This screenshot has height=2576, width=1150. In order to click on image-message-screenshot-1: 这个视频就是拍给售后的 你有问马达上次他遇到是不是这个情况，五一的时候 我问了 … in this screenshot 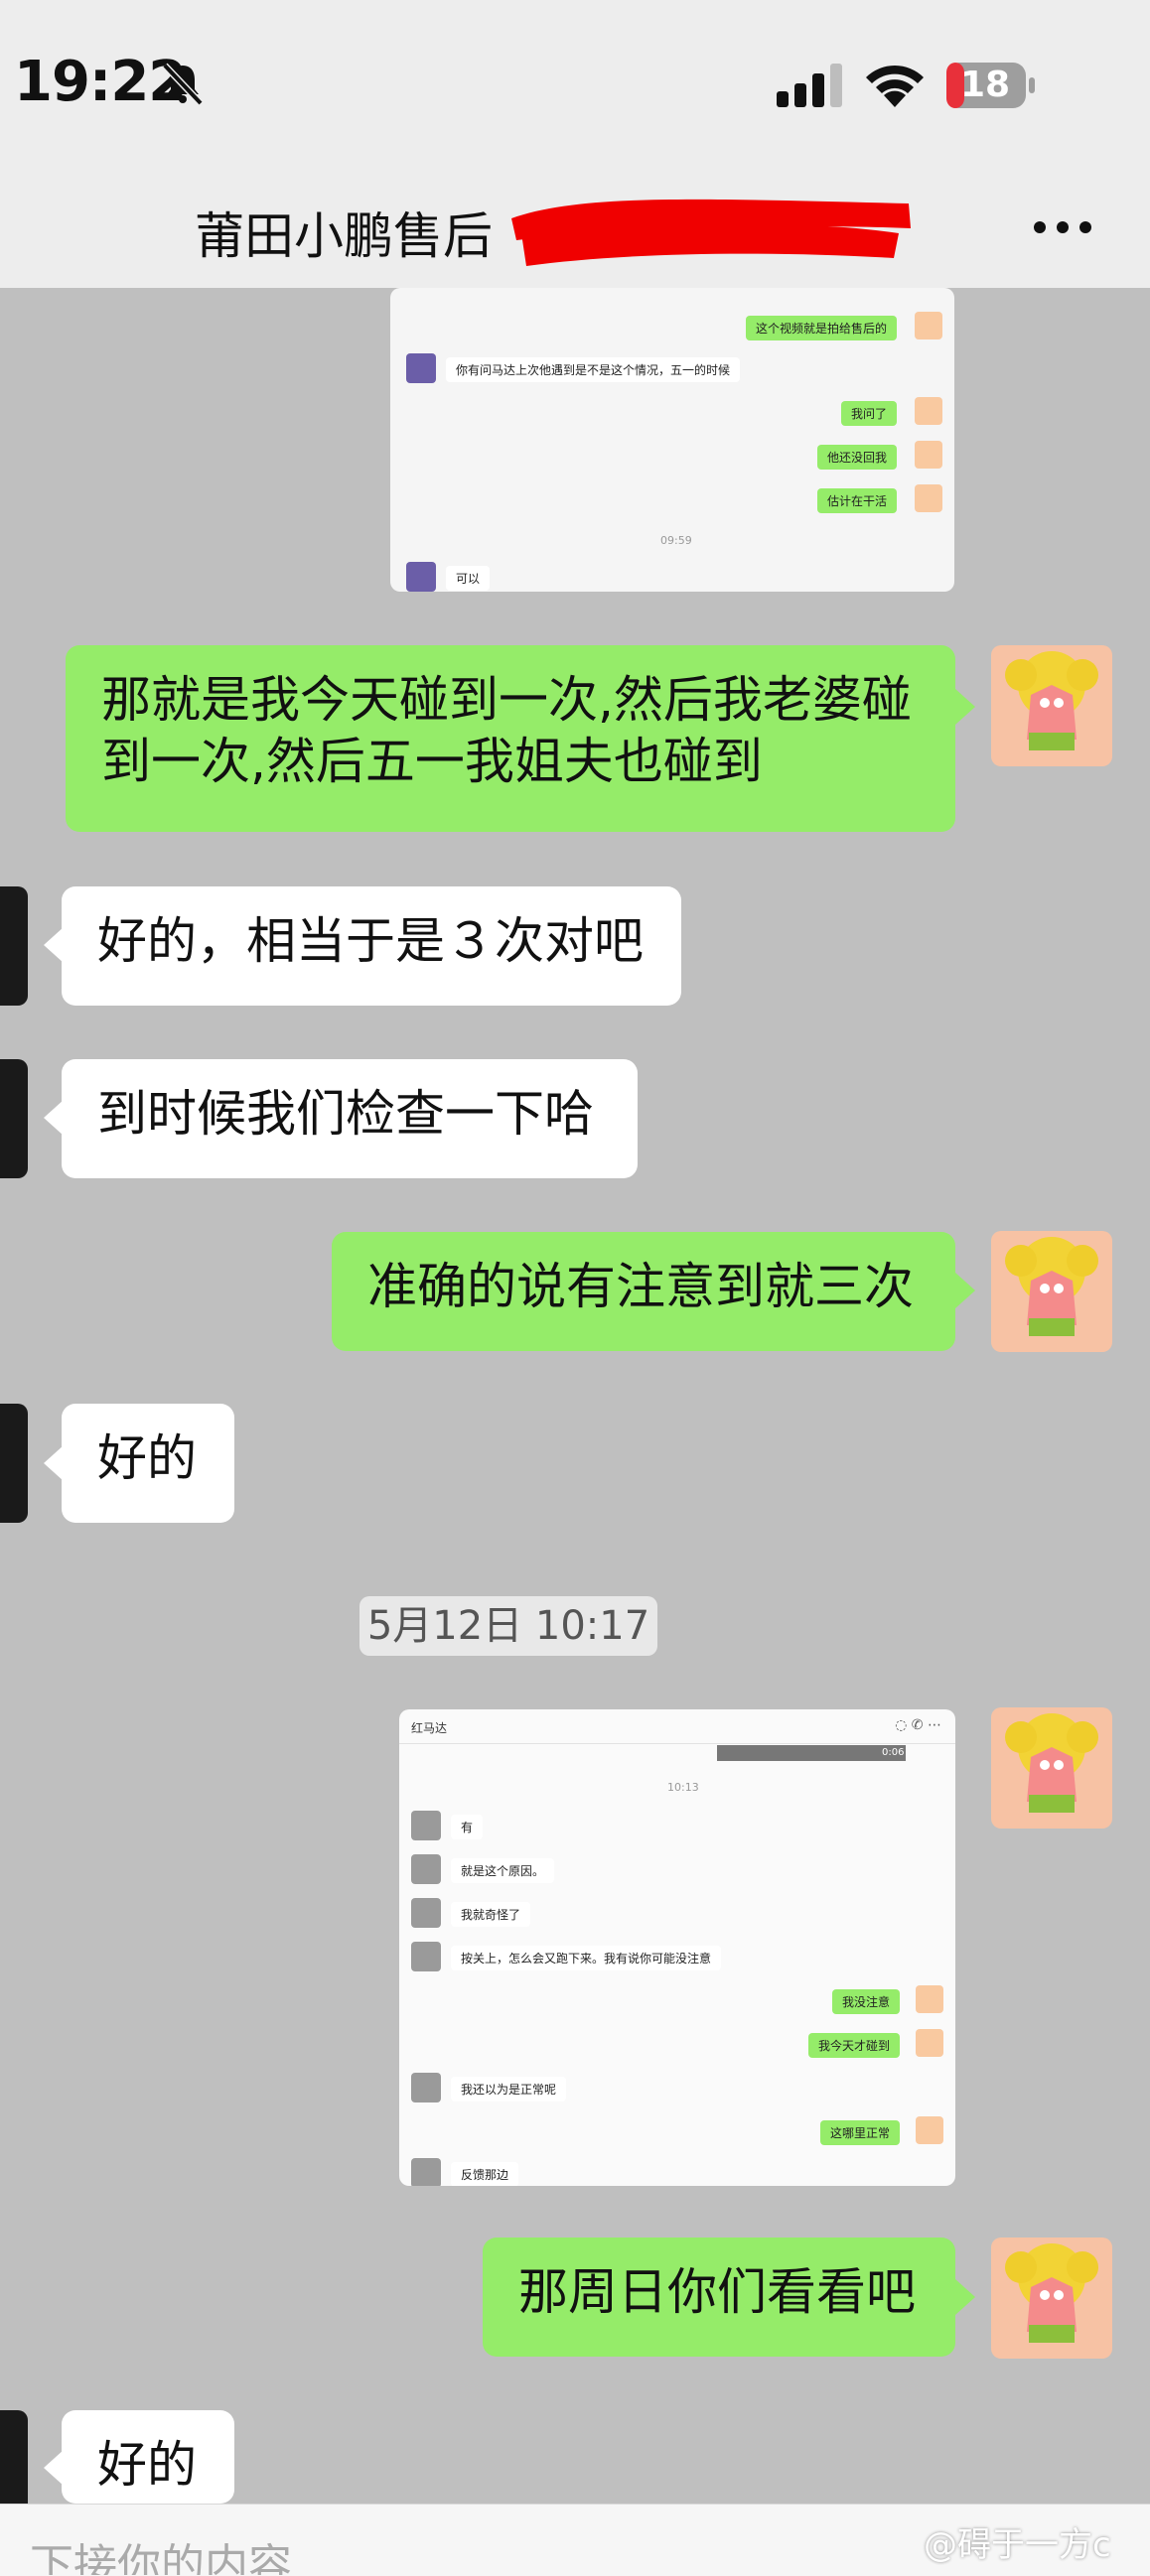, I will do `click(672, 440)`.